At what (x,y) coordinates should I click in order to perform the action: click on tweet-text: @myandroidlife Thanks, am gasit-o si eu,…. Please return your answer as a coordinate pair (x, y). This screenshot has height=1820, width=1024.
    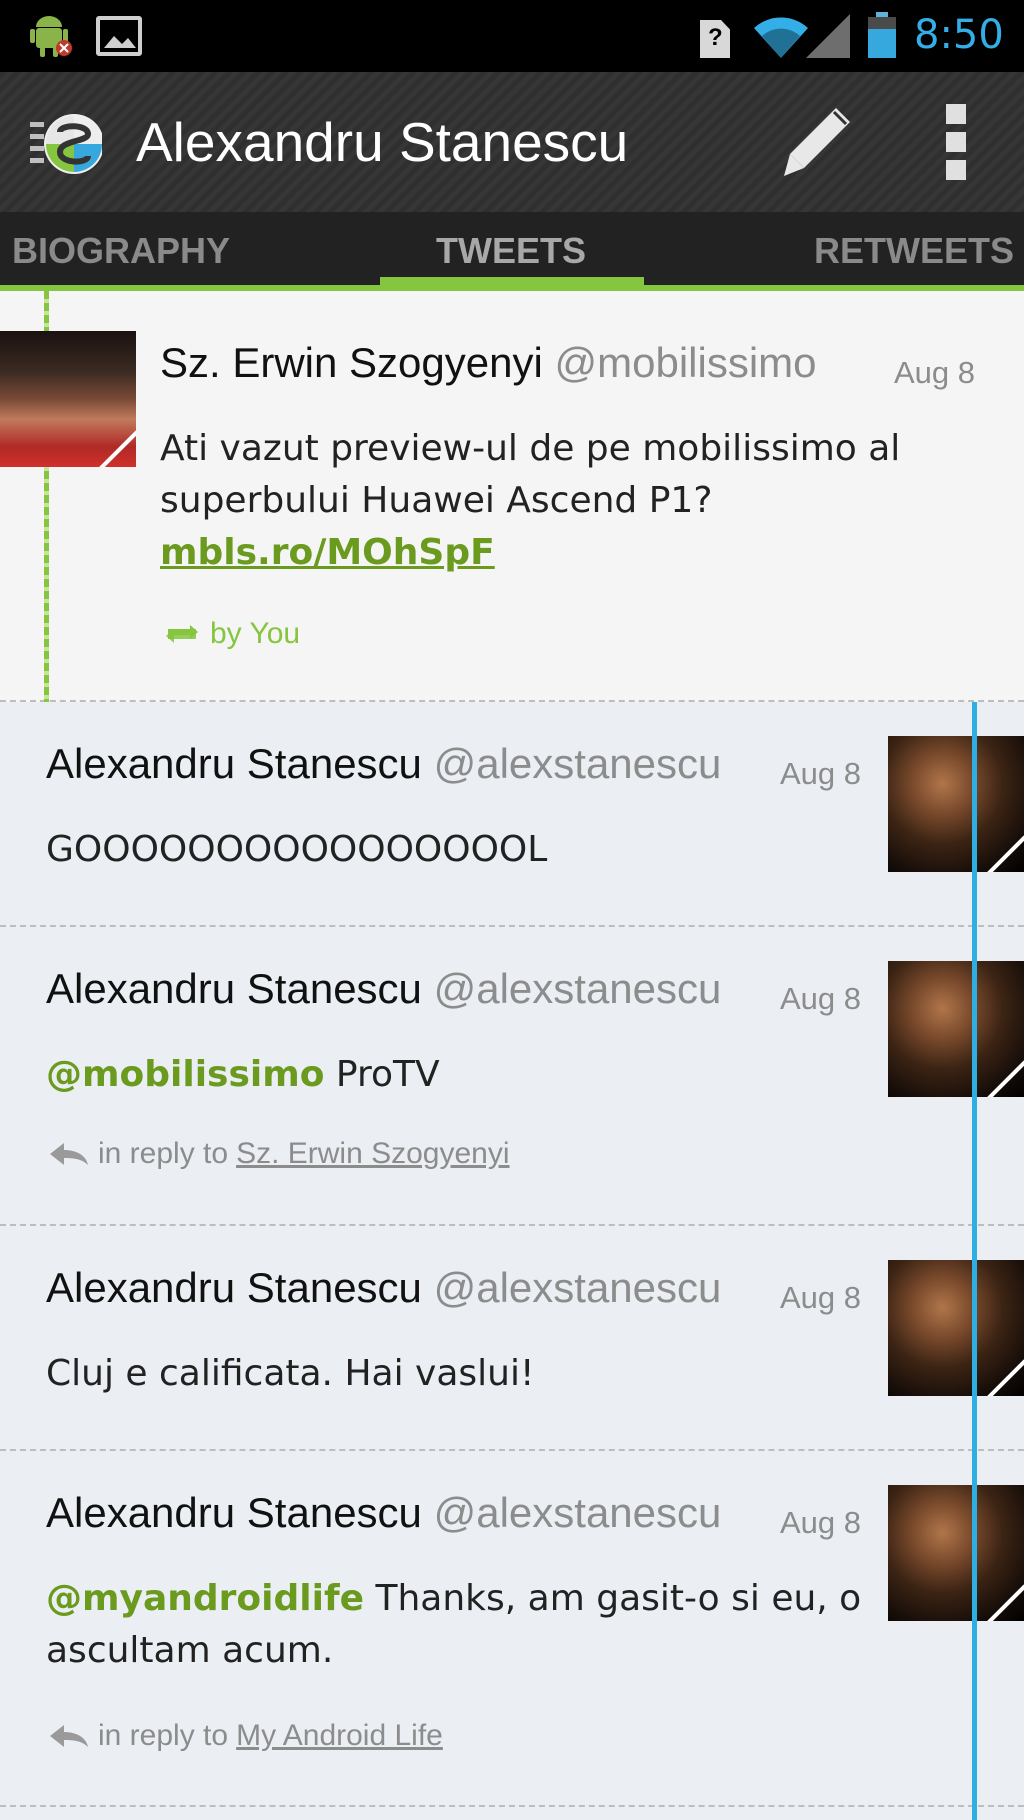
    Looking at the image, I should click on (454, 1624).